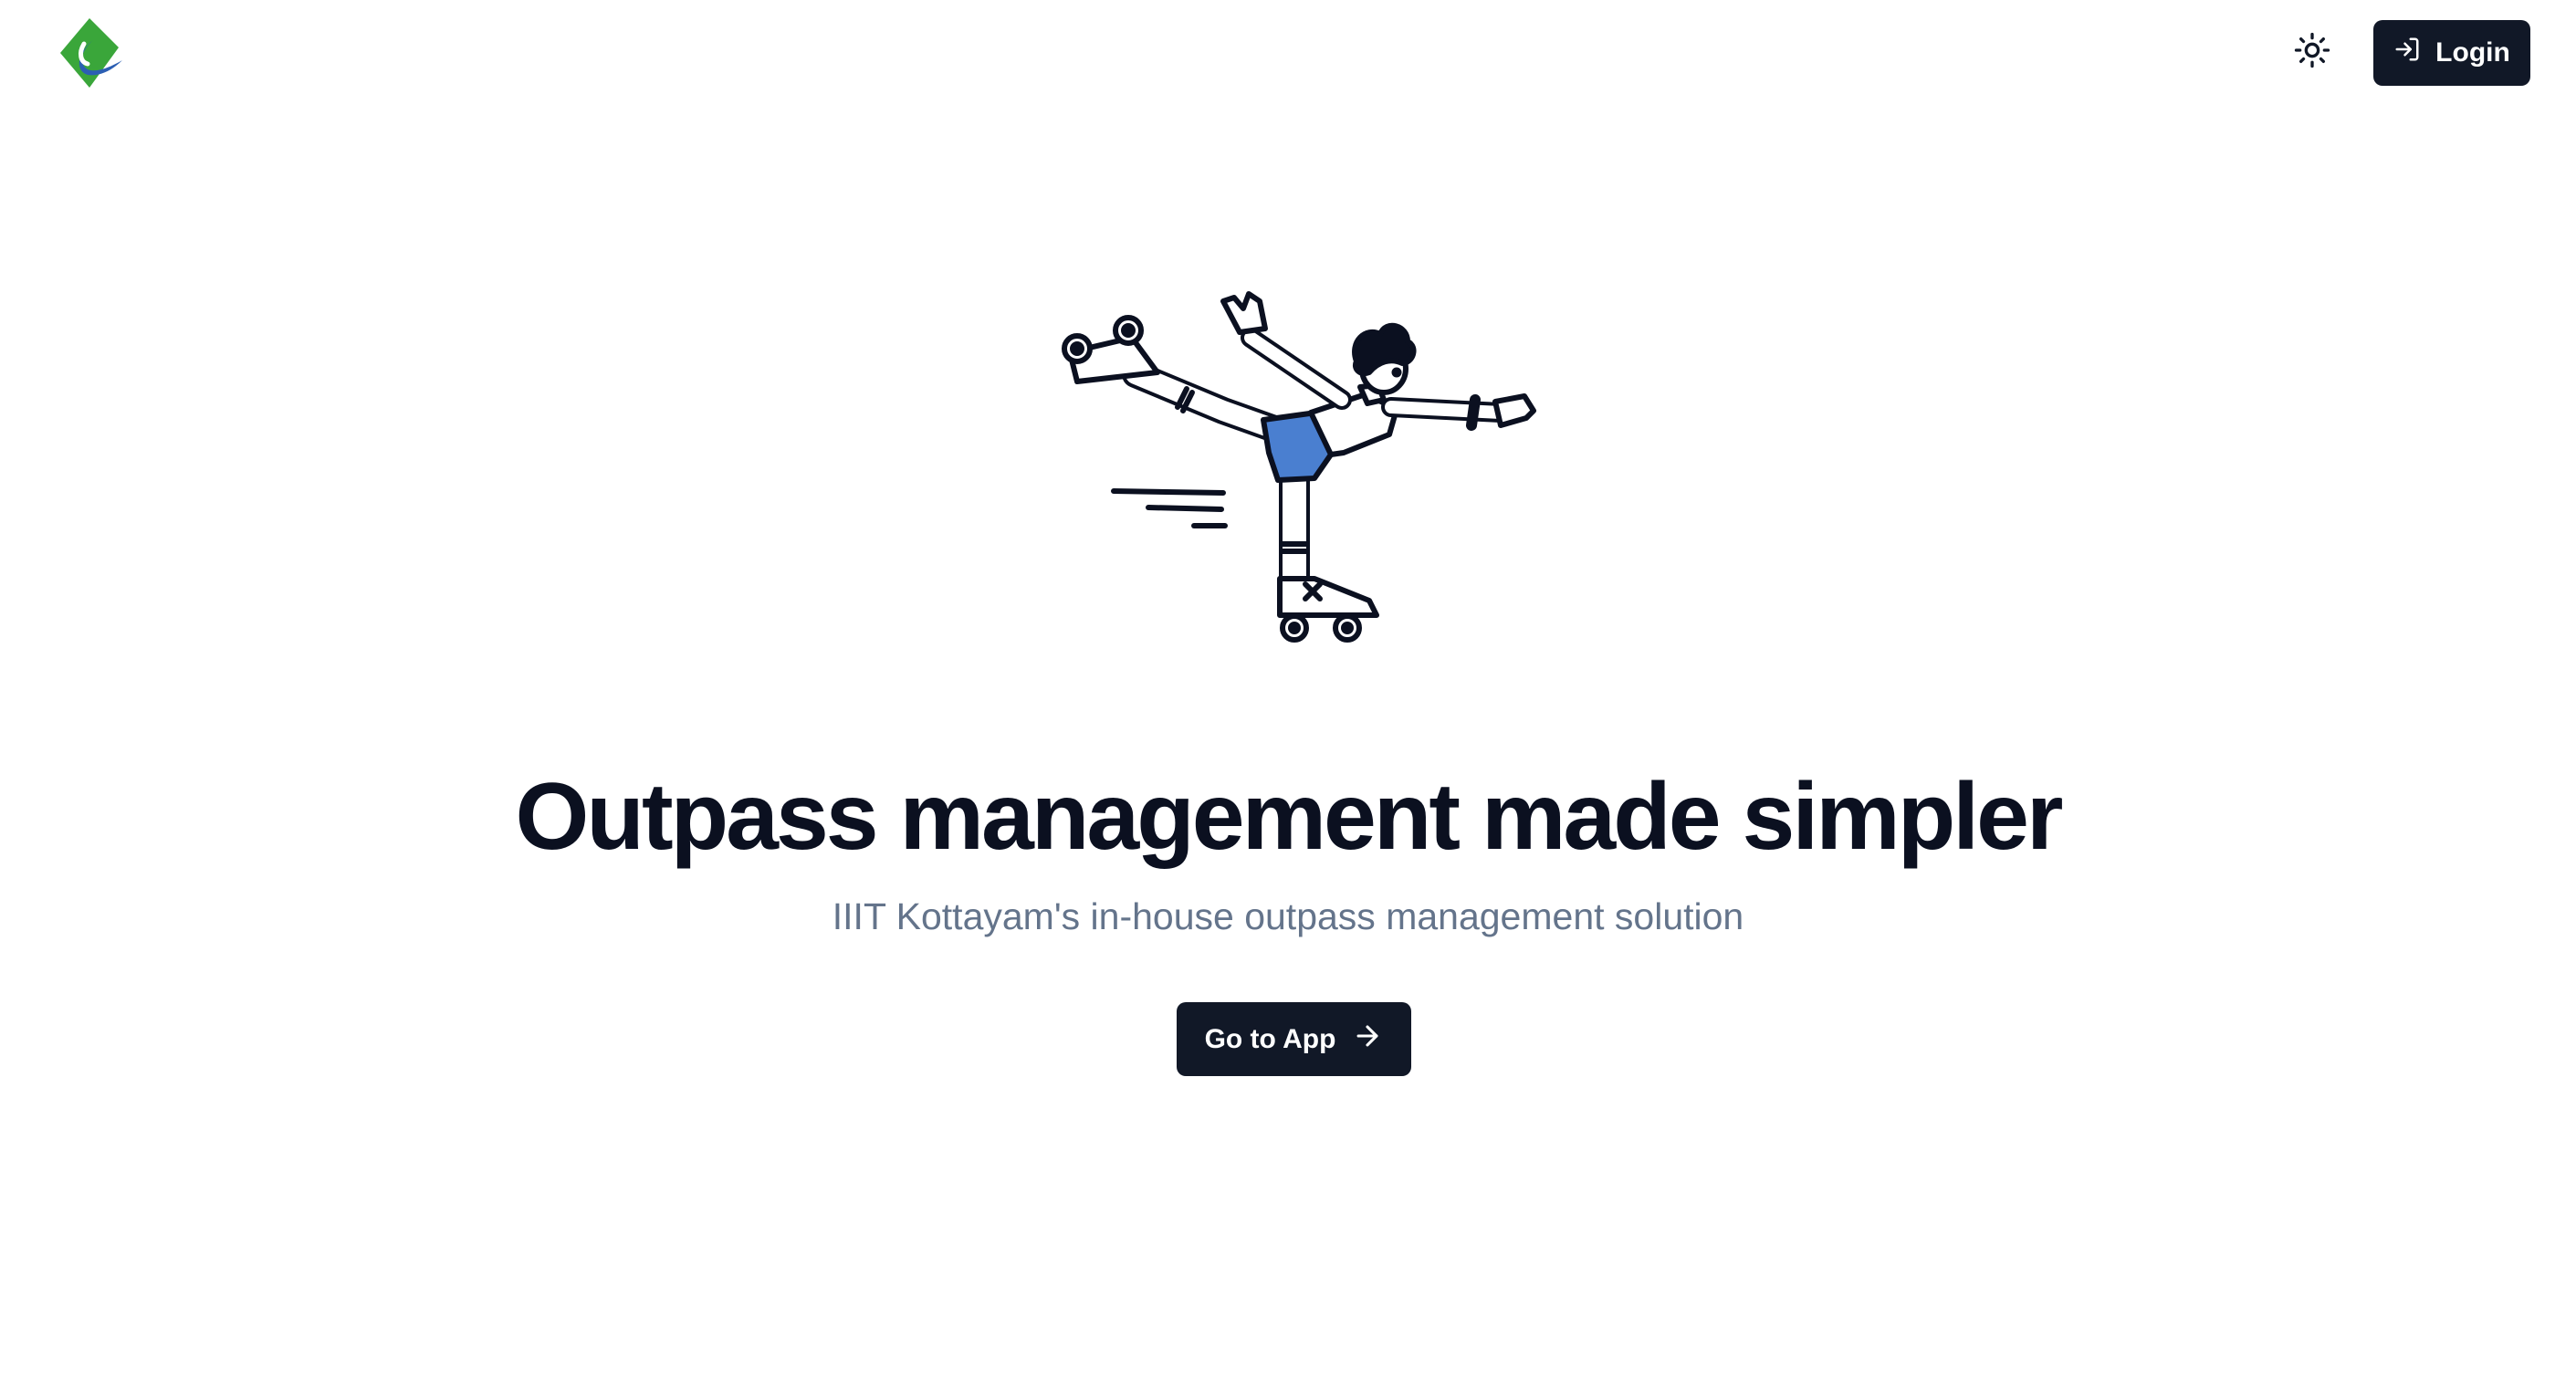 Image resolution: width=2576 pixels, height=1391 pixels. I want to click on go-to-app-button: Go to App, so click(1294, 1039).